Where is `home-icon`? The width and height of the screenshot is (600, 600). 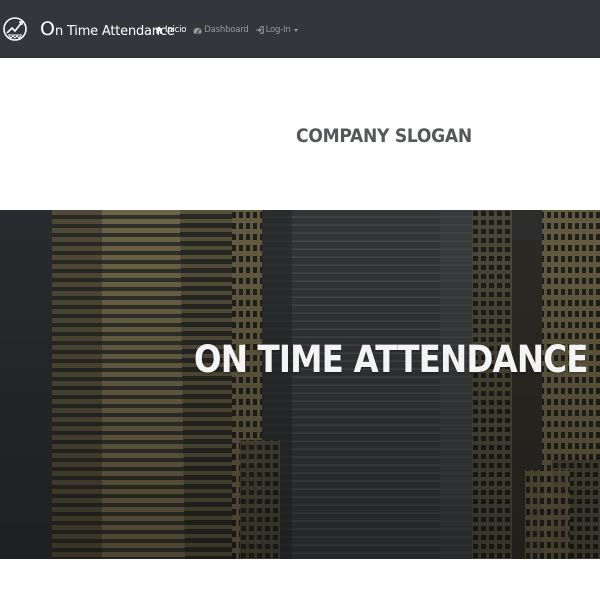 home-icon is located at coordinates (159, 30).